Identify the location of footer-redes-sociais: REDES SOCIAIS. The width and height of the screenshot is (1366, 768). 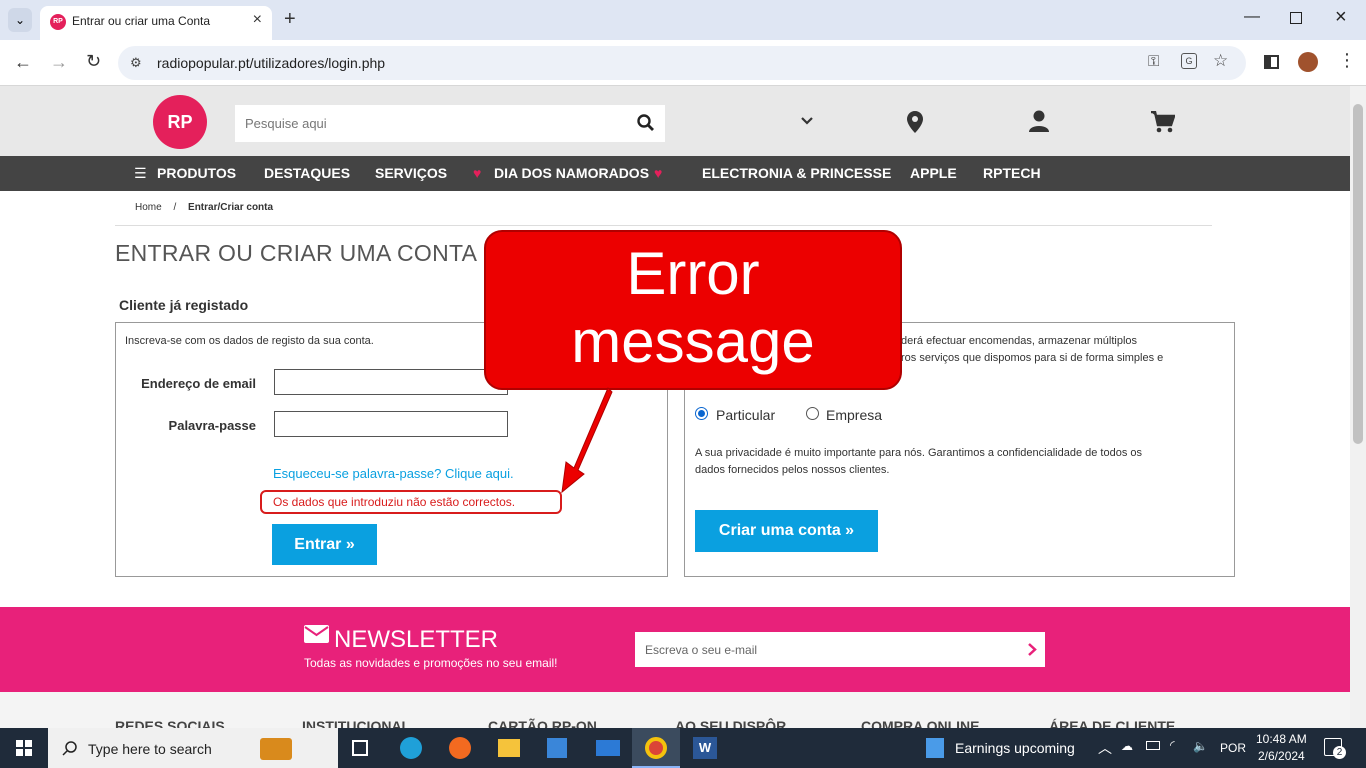
(170, 723).